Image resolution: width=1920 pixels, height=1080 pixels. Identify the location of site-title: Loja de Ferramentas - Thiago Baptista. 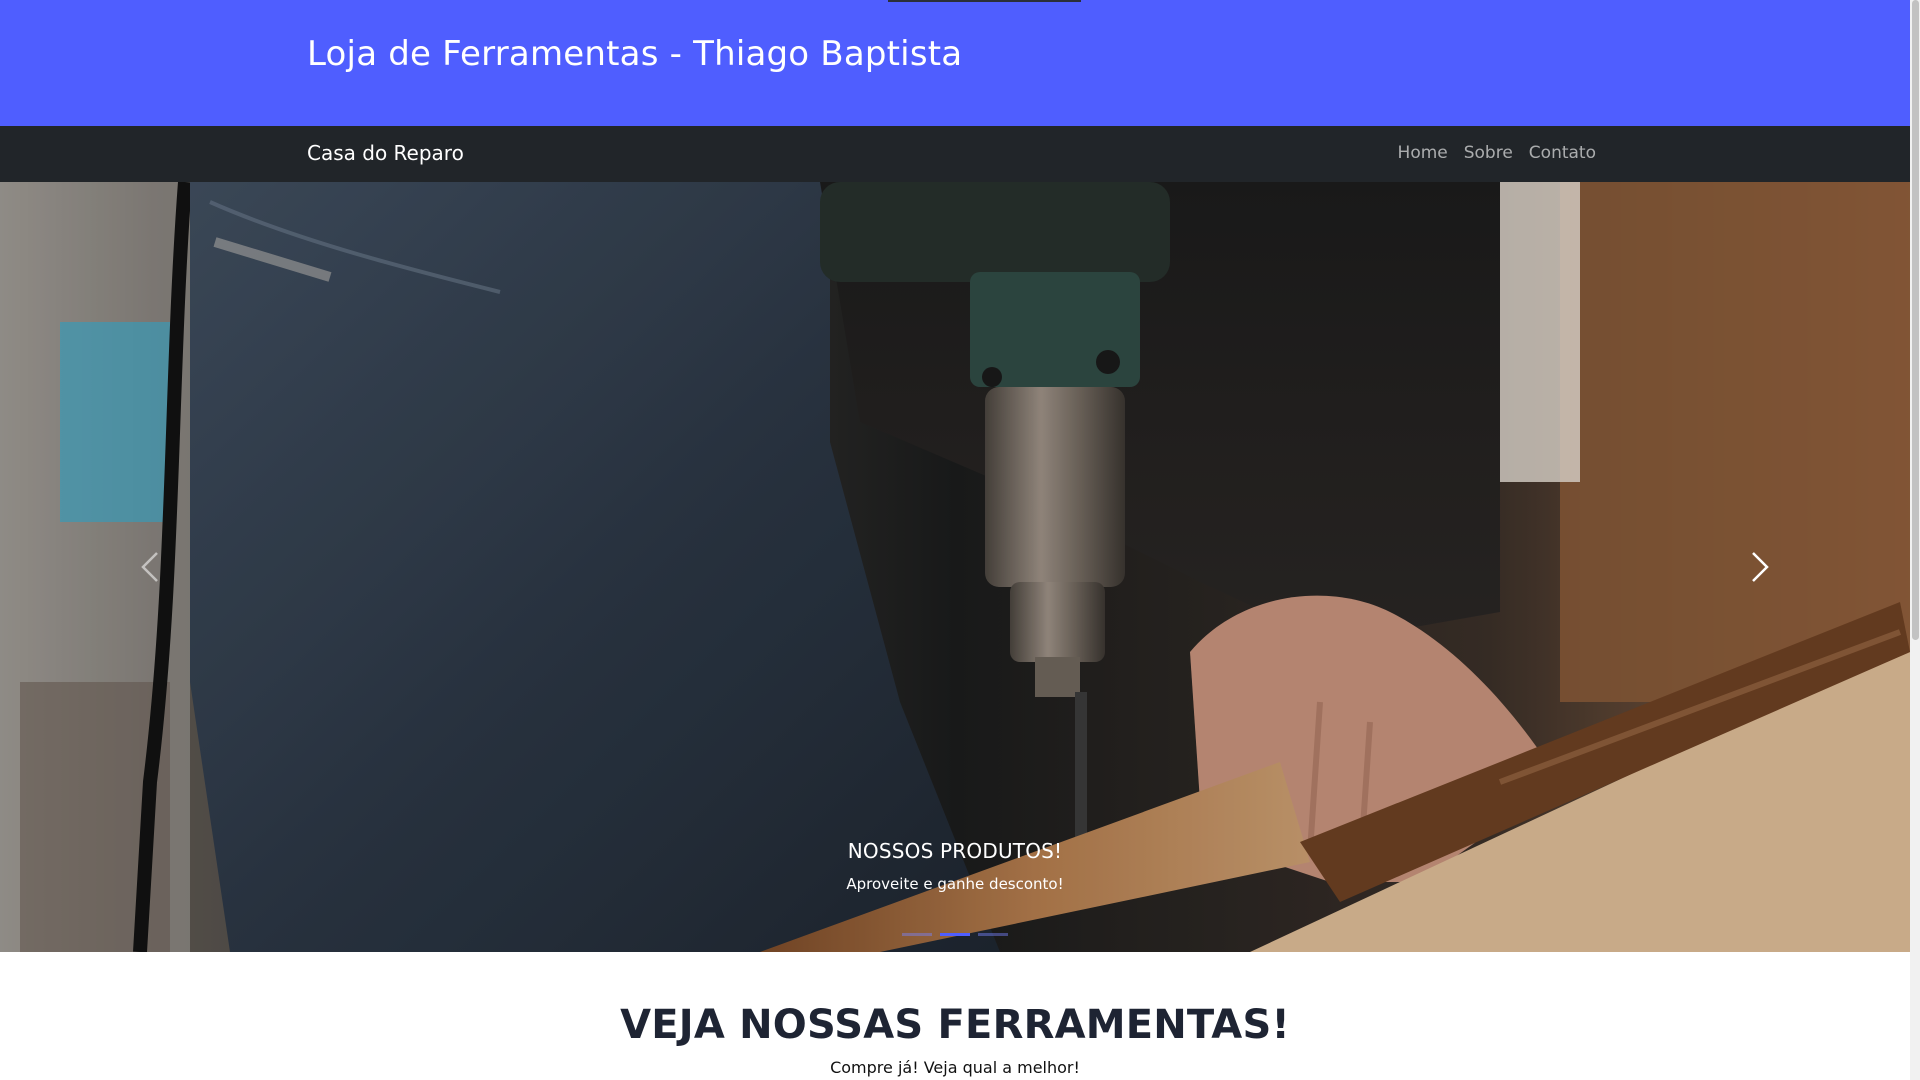
(635, 54).